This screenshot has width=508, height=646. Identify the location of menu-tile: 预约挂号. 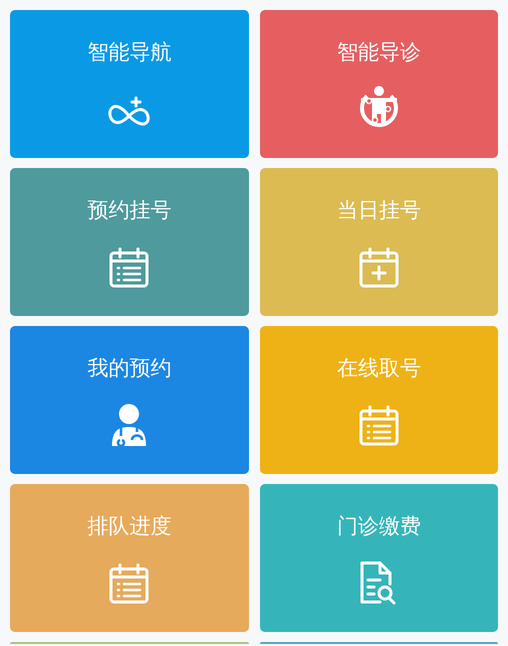
(129, 242).